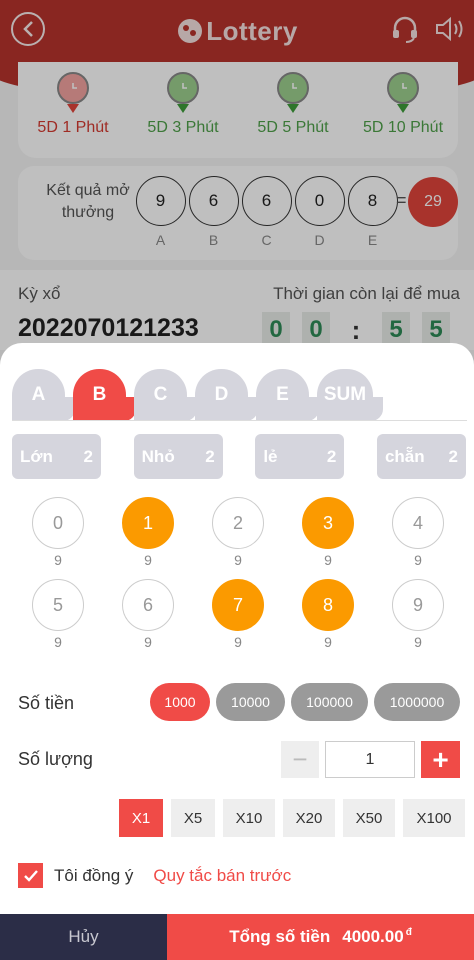 Image resolution: width=474 pixels, height=960 pixels. Describe the element at coordinates (180, 702) in the screenshot. I see `amount-option-1000: 1000` at that location.